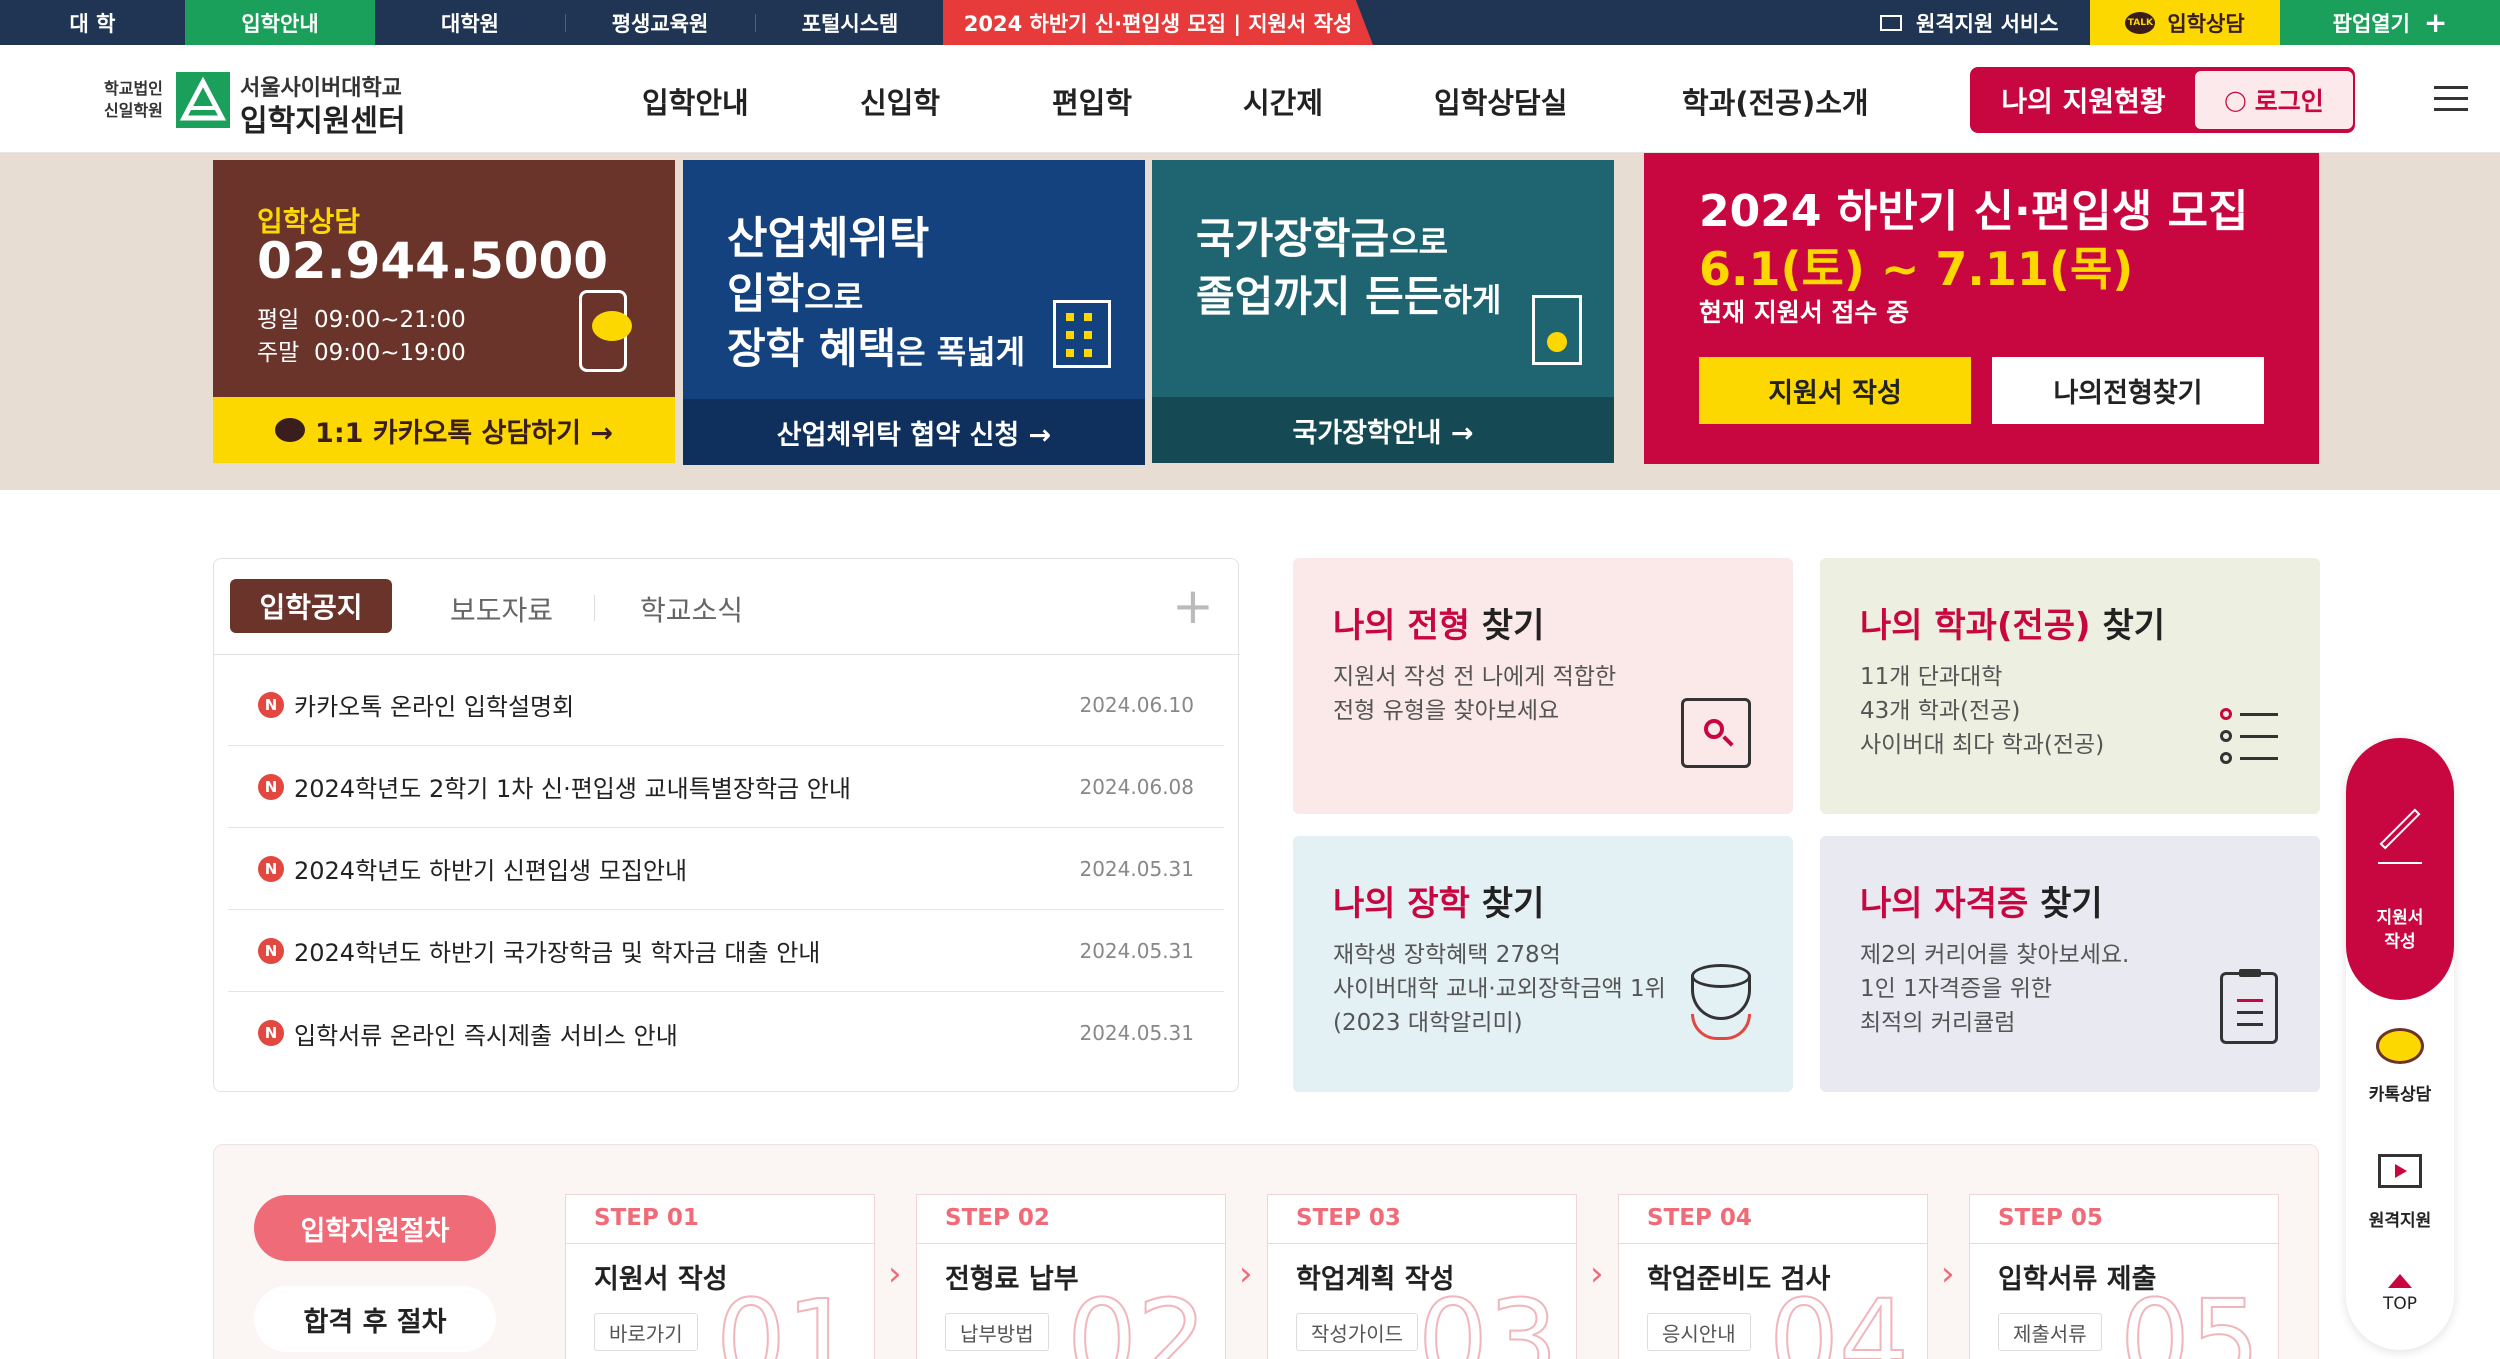  Describe the element at coordinates (726, 869) in the screenshot. I see `list-item: N 2024학년도 하반기 신편입생 모집안내 2024.05.31` at that location.